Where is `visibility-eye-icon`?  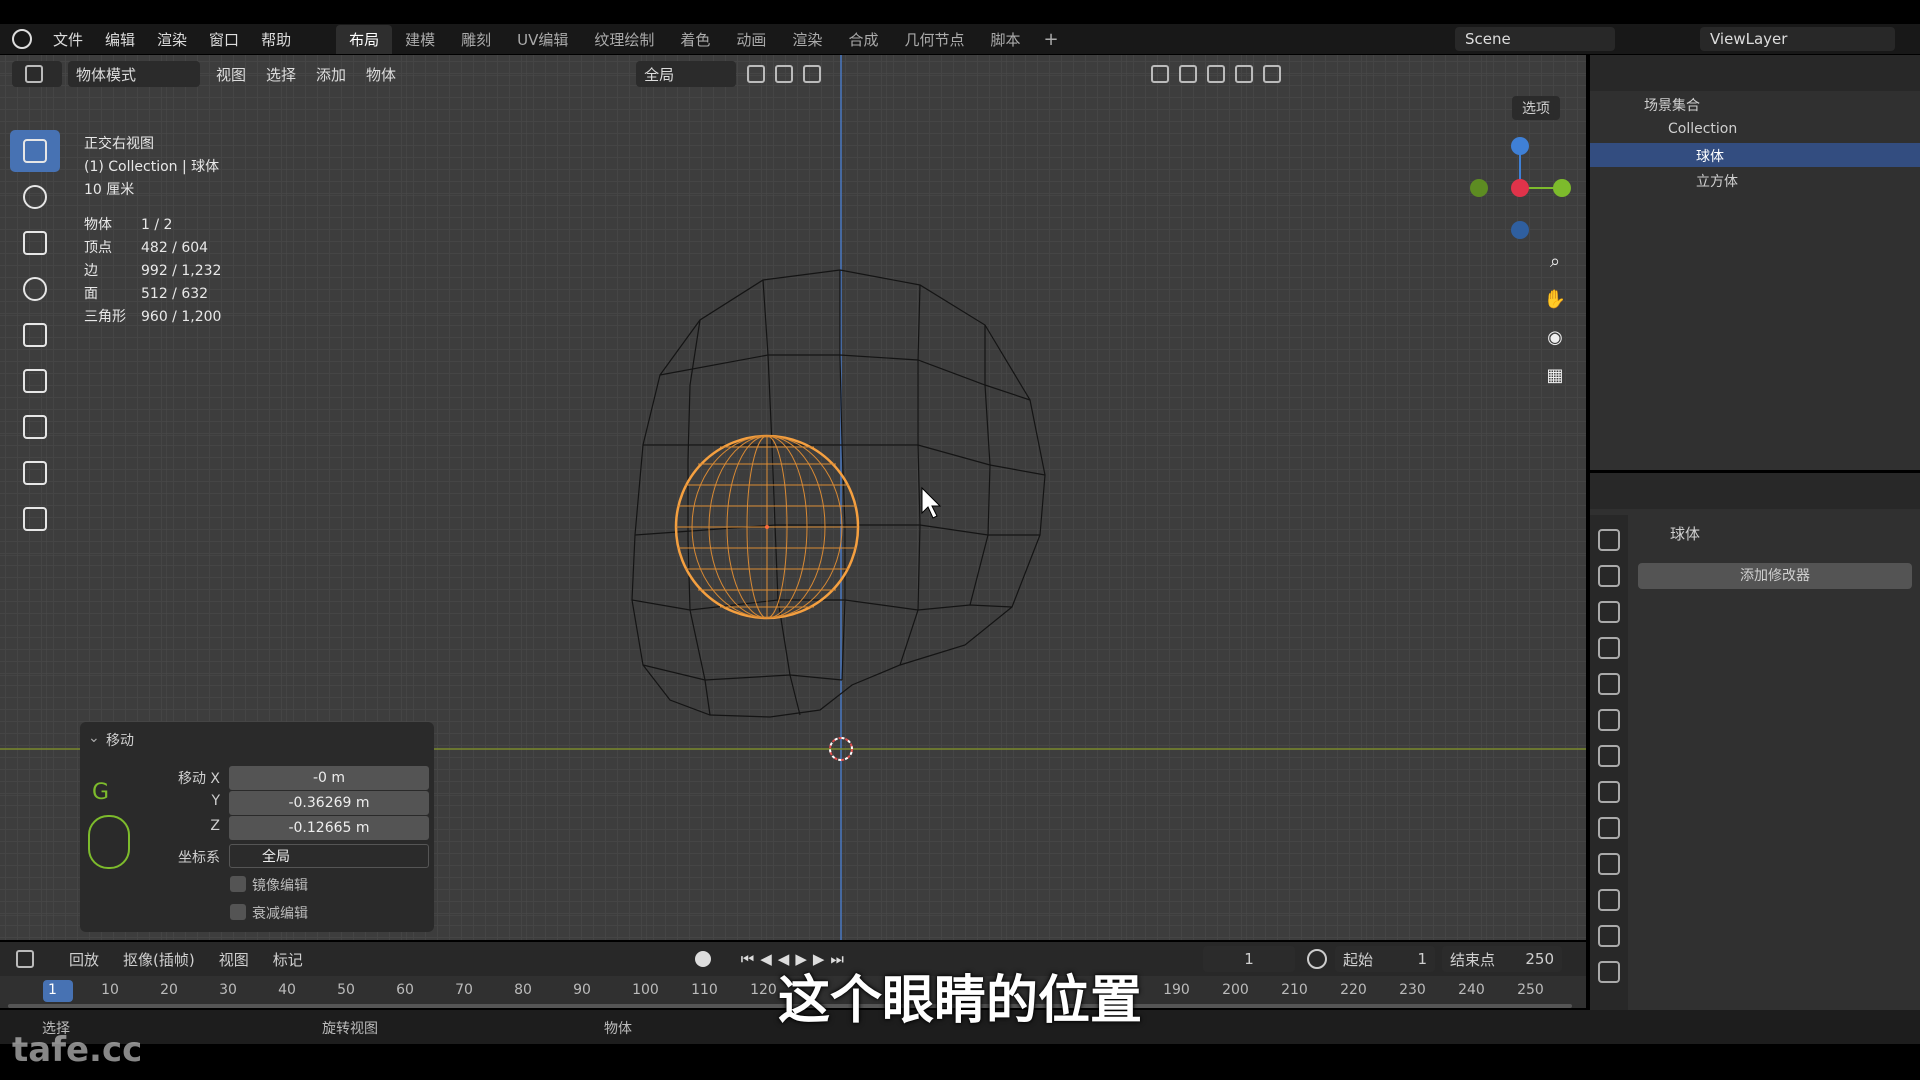 visibility-eye-icon is located at coordinates (1272, 74).